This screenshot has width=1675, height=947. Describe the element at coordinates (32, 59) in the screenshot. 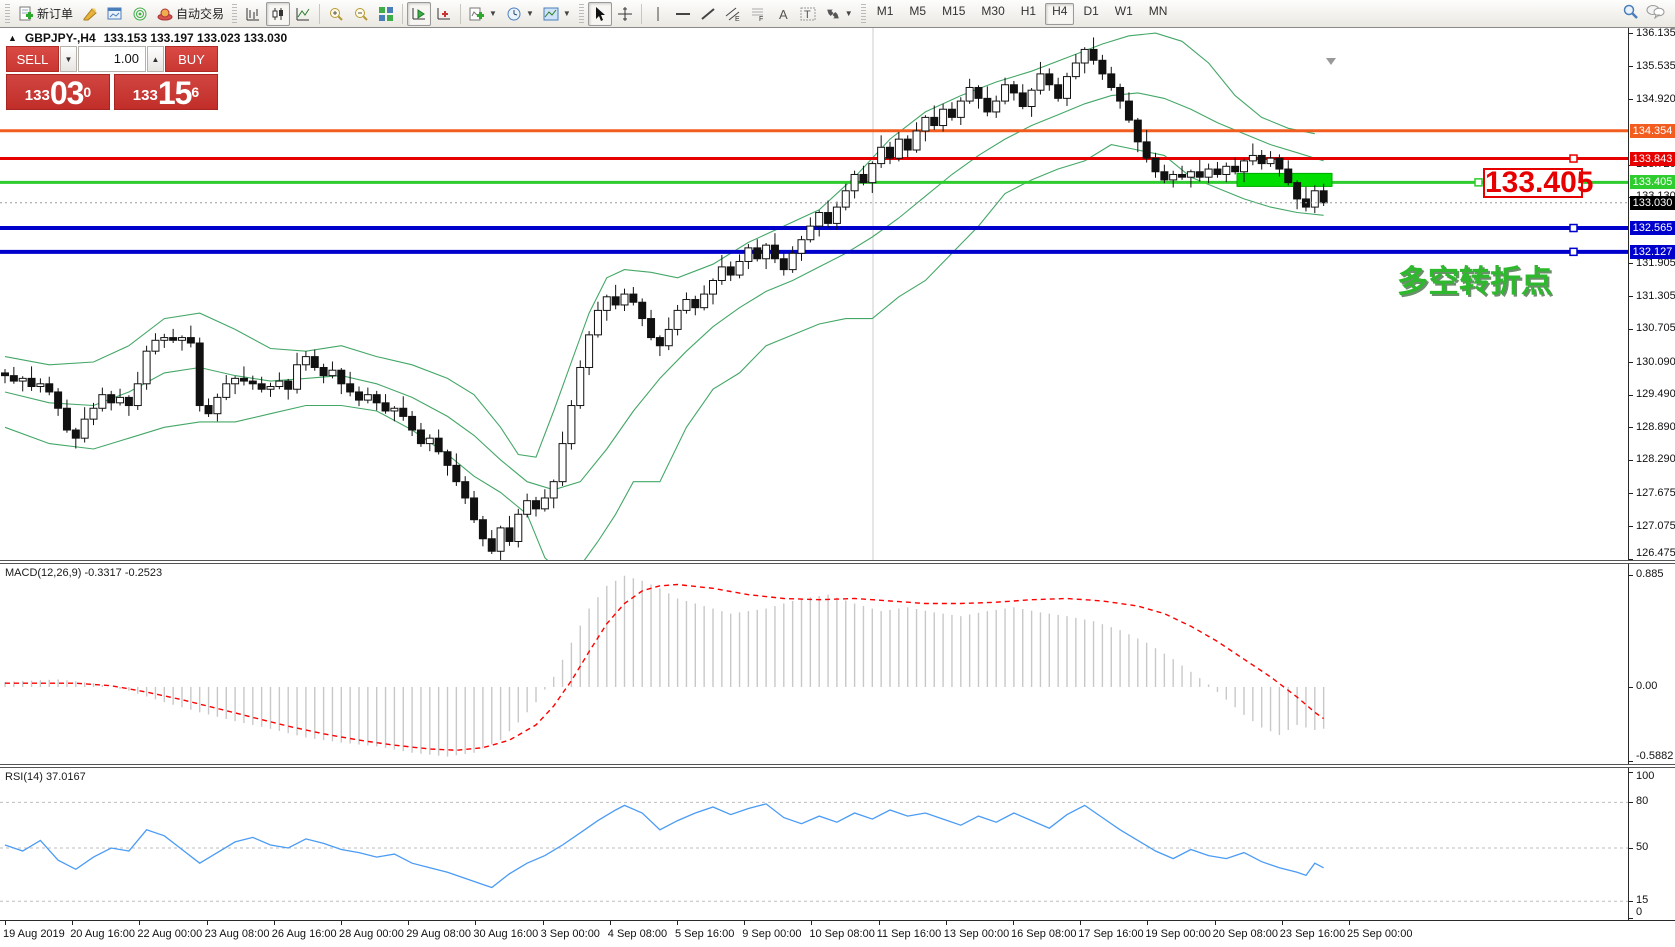

I see `sell-button: SELL` at that location.